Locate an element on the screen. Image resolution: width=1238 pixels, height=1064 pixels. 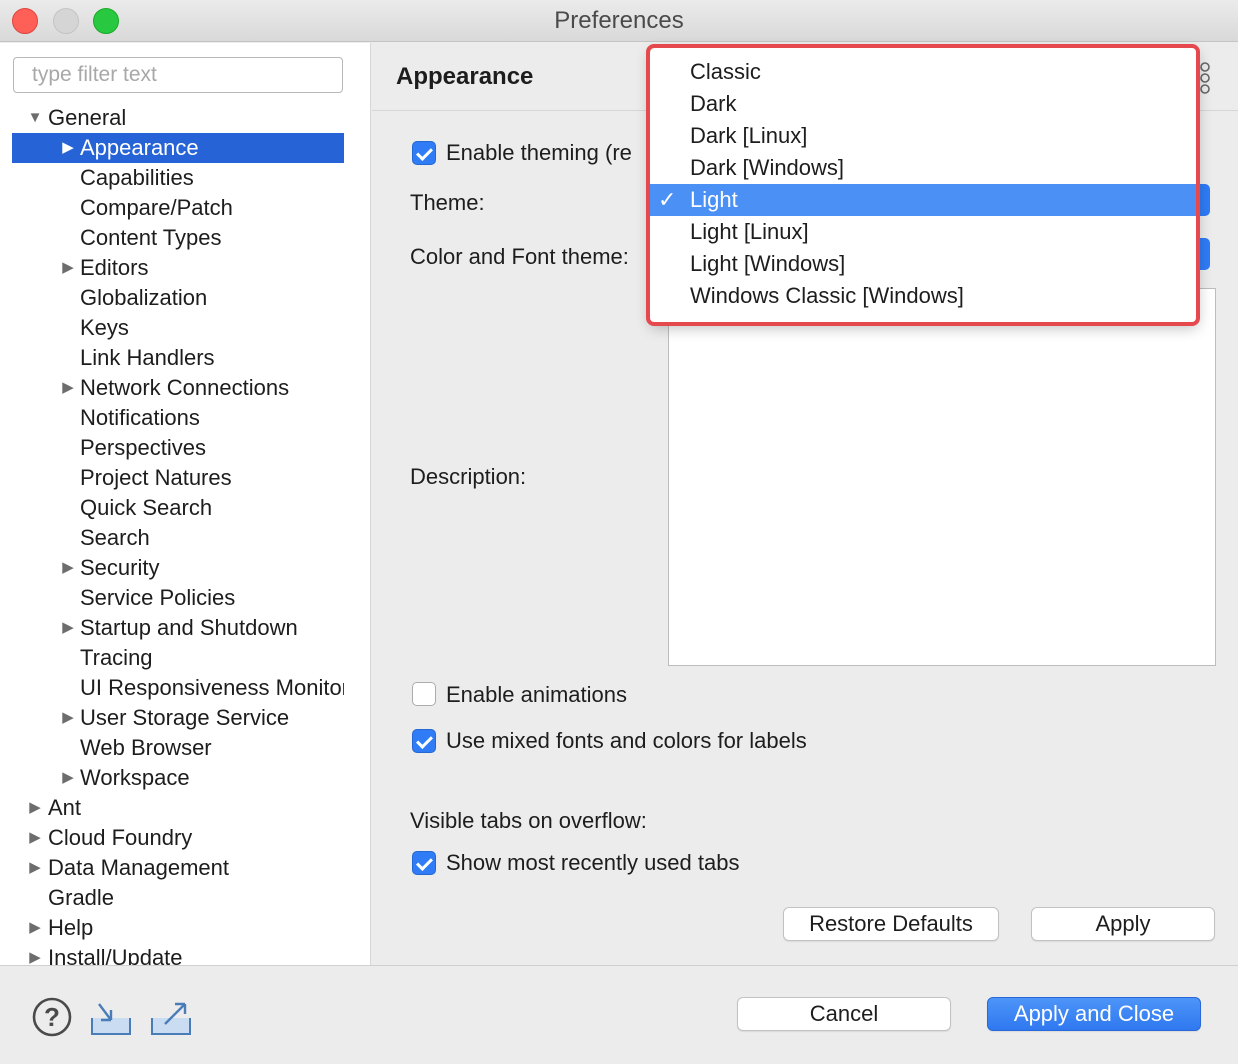
tree-item: Quick Search is located at coordinates (172, 508).